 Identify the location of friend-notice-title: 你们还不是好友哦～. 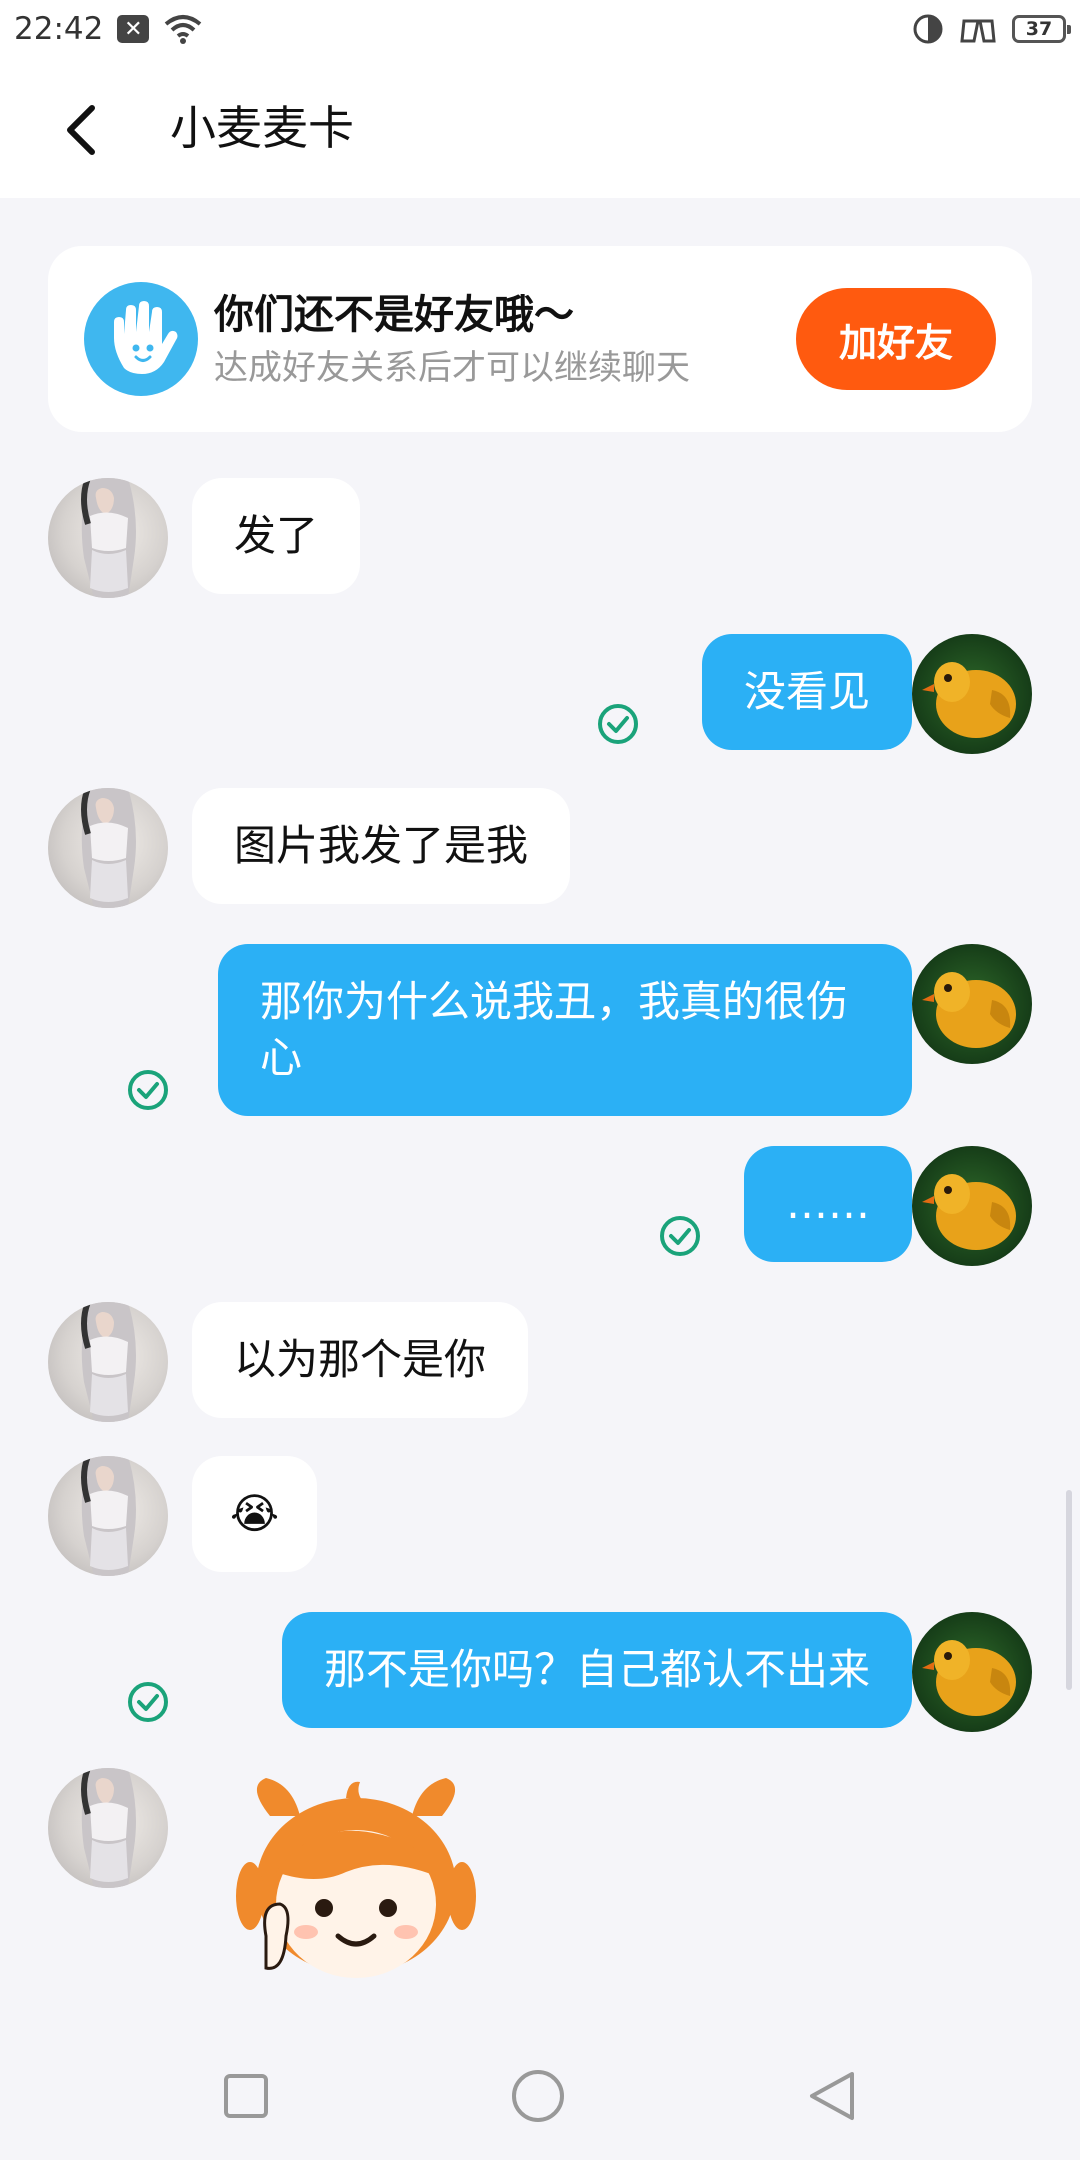
(394, 315).